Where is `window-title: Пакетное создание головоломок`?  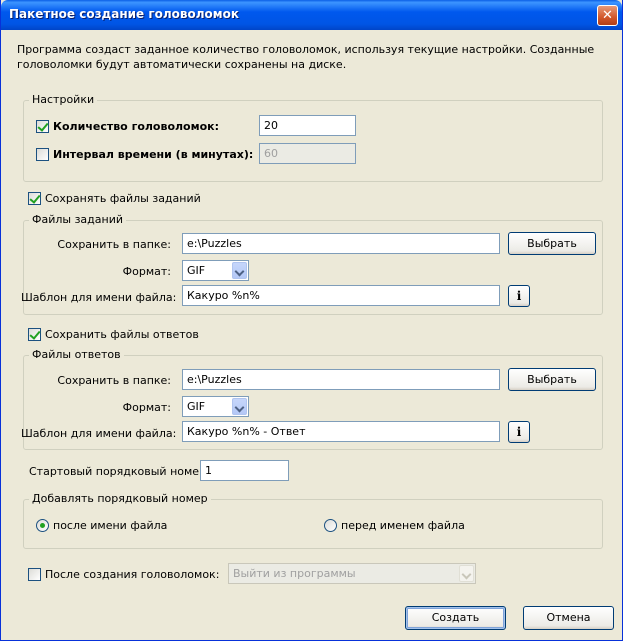 window-title: Пакетное создание головоломок is located at coordinates (124, 14).